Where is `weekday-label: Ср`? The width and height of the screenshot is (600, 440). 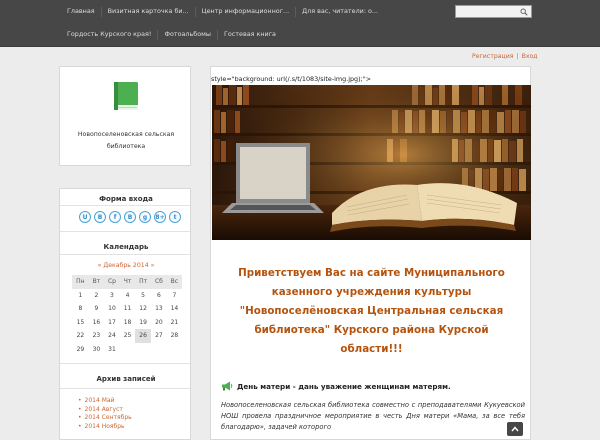 weekday-label: Ср is located at coordinates (111, 282).